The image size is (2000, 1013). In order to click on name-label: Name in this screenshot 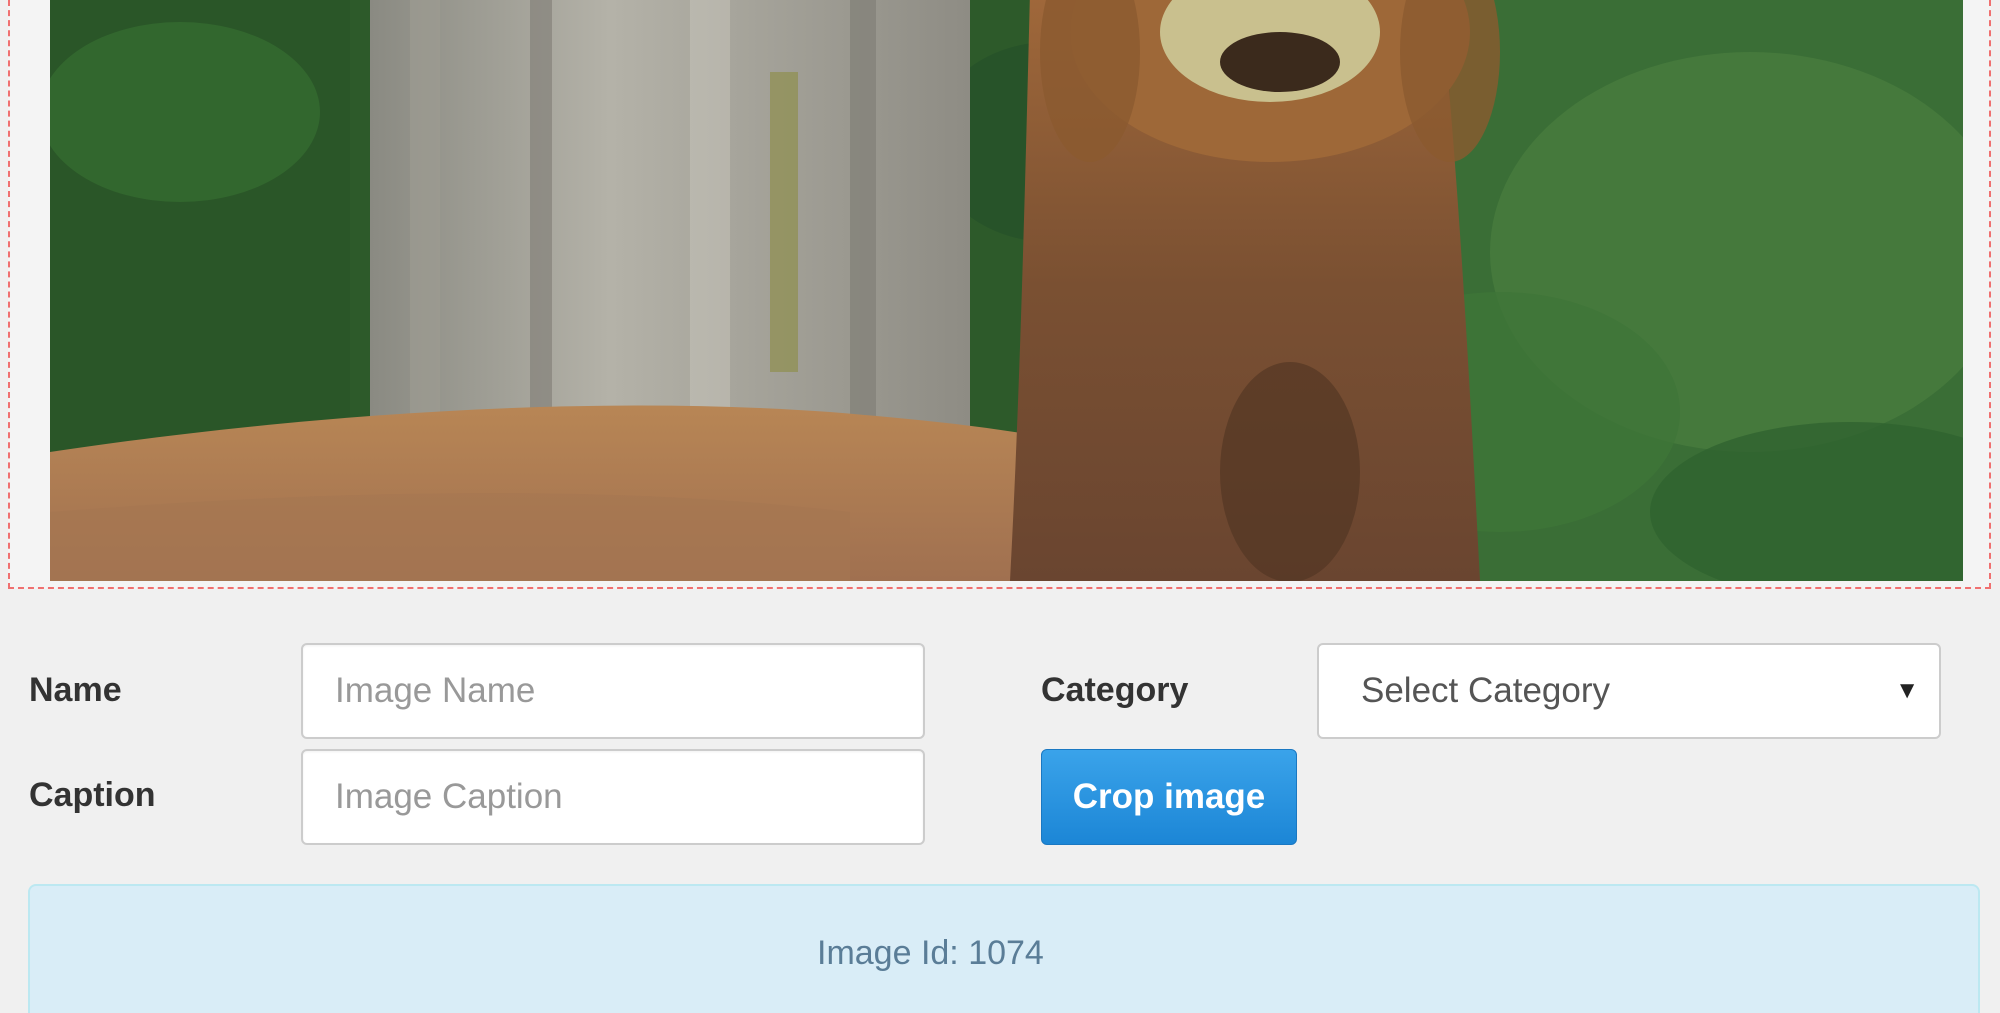, I will do `click(75, 690)`.